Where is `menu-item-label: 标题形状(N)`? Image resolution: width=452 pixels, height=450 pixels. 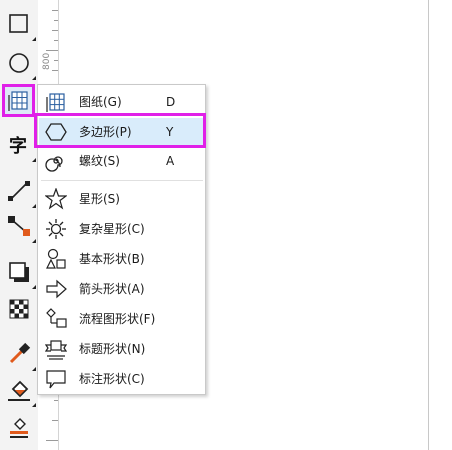 menu-item-label: 标题形状(N) is located at coordinates (112, 349).